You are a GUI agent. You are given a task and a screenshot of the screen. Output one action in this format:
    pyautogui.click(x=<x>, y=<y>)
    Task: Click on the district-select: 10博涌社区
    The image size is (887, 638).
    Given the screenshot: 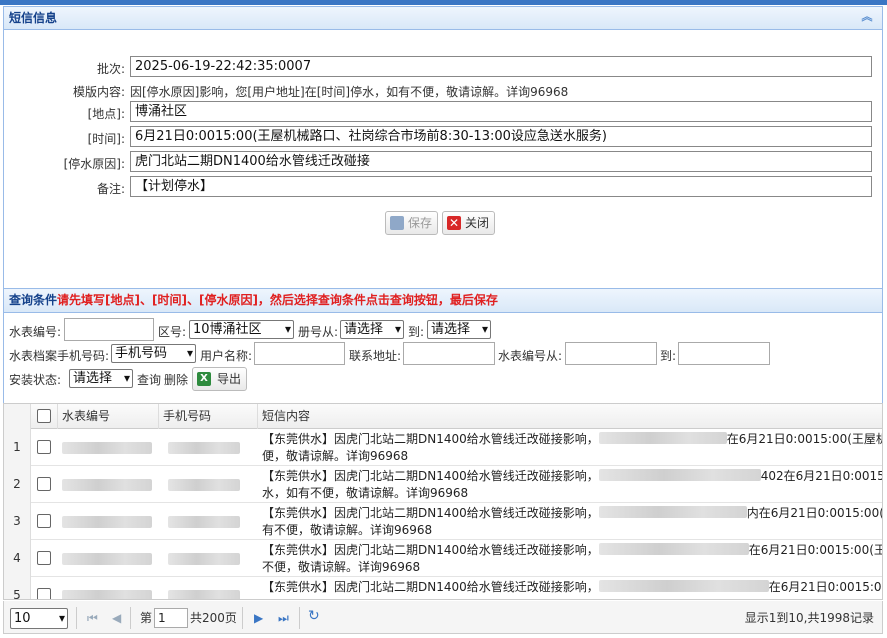 What is the action you would take?
    pyautogui.click(x=241, y=329)
    